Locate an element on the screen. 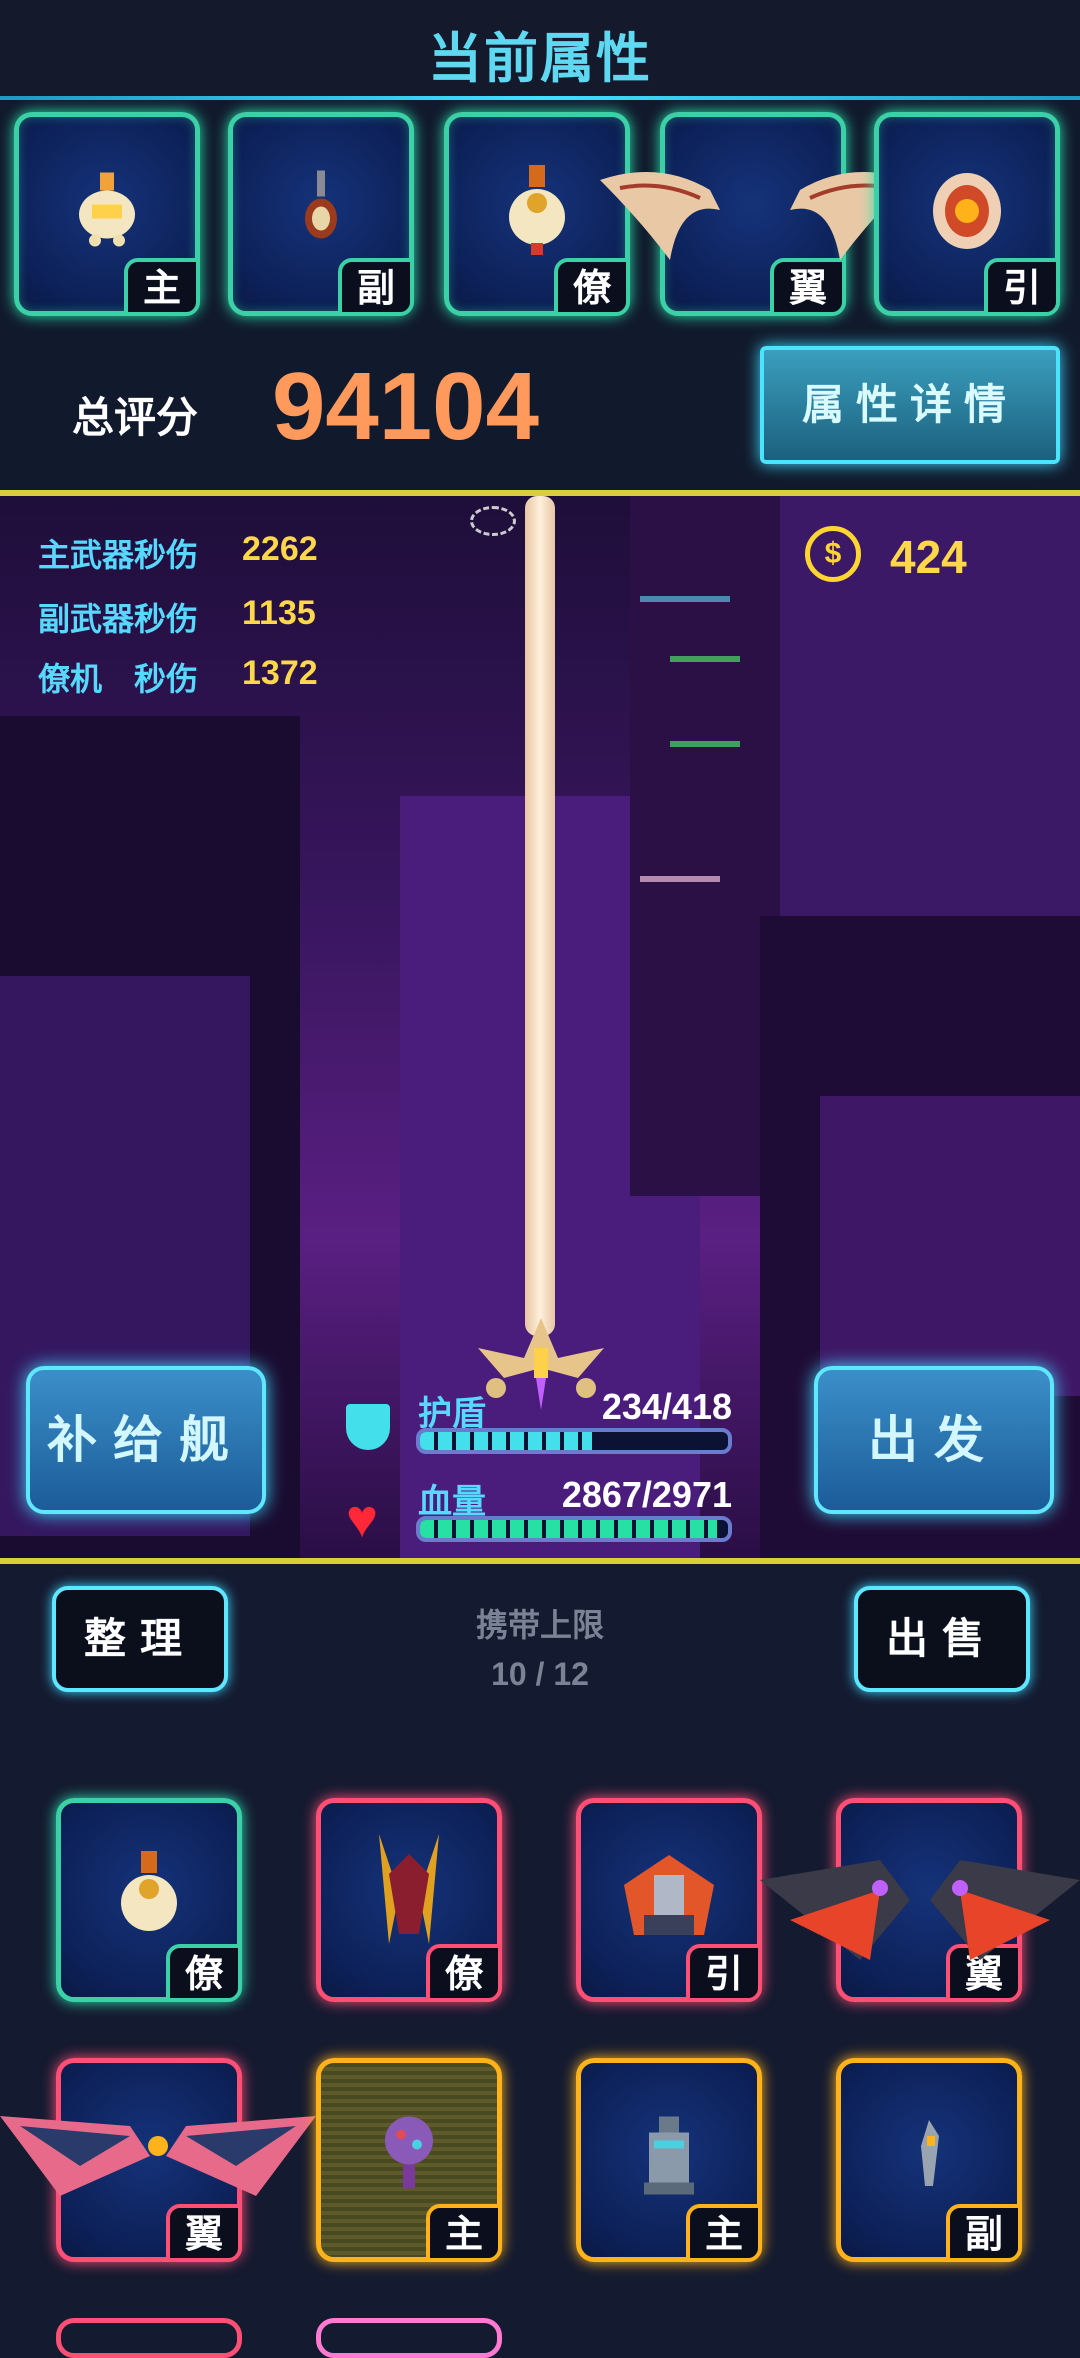  equip-slot-engine: 引 is located at coordinates (967, 214).